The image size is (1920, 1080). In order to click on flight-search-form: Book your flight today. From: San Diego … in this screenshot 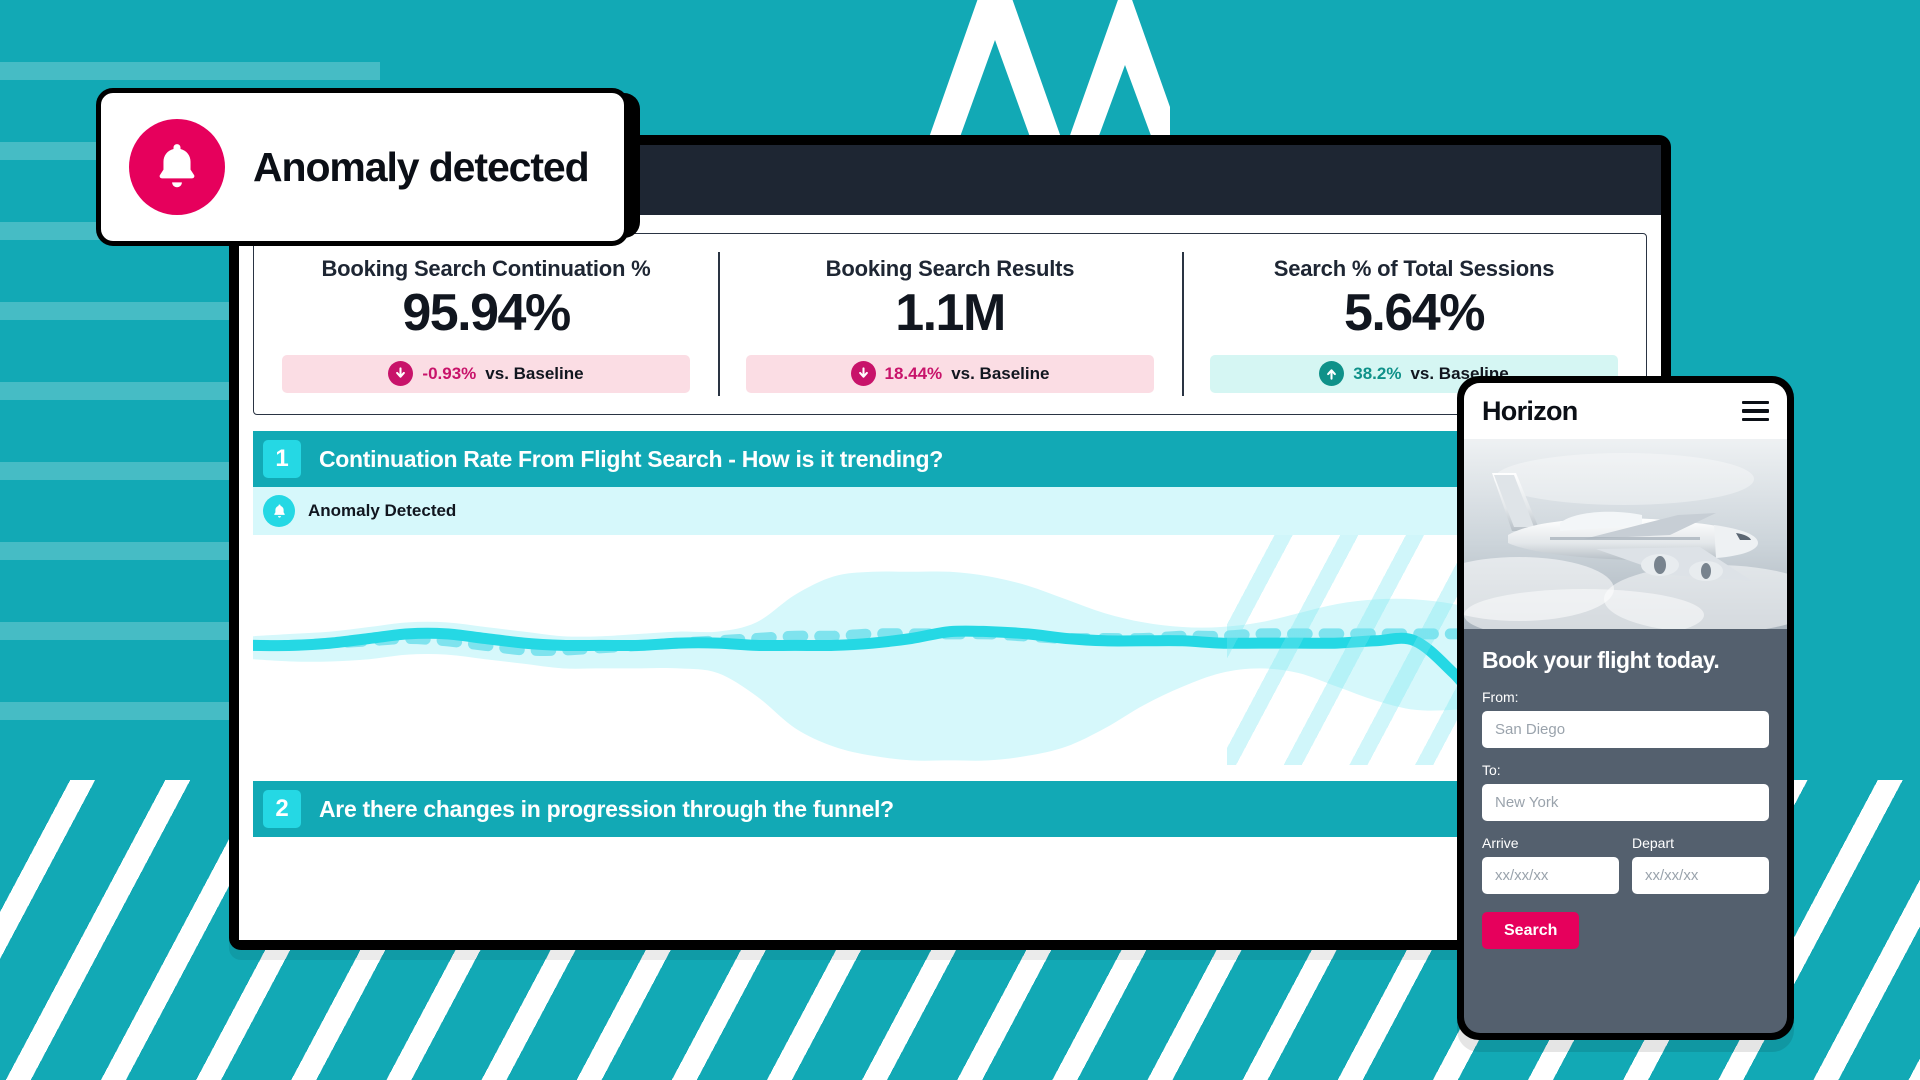, I will do `click(1625, 789)`.